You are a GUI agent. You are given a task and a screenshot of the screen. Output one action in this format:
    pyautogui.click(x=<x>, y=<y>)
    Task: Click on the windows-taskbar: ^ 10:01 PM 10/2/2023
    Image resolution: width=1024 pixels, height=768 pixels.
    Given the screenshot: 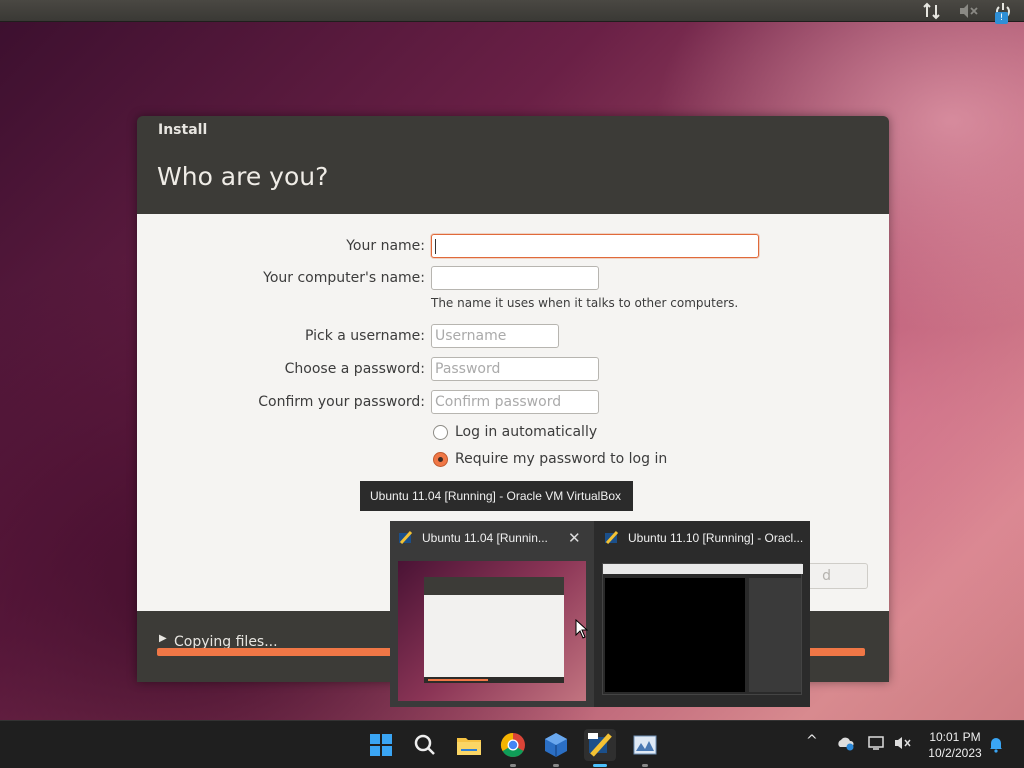 What is the action you would take?
    pyautogui.click(x=512, y=744)
    